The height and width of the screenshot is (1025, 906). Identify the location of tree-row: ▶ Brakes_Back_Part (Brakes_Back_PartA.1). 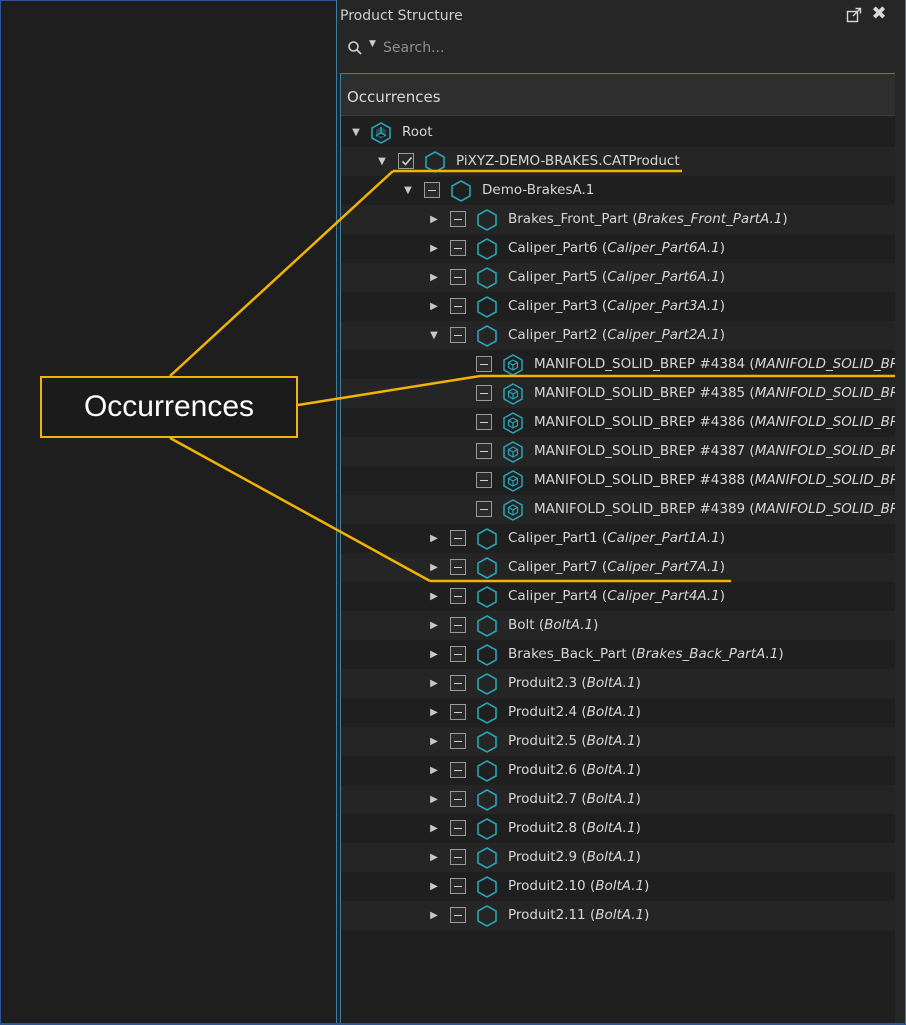
(618, 654).